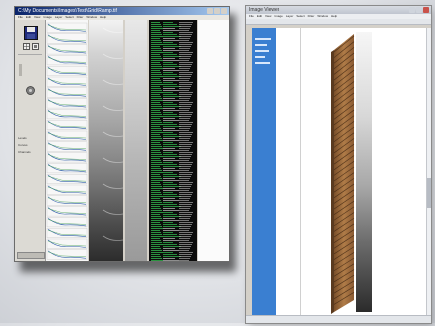 The width and height of the screenshot is (435, 326). What do you see at coordinates (30, 90) in the screenshot?
I see `dial-icon` at bounding box center [30, 90].